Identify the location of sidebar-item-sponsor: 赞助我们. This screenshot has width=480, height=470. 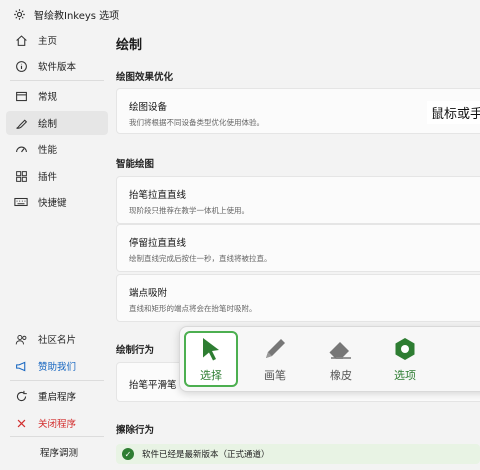
(57, 366).